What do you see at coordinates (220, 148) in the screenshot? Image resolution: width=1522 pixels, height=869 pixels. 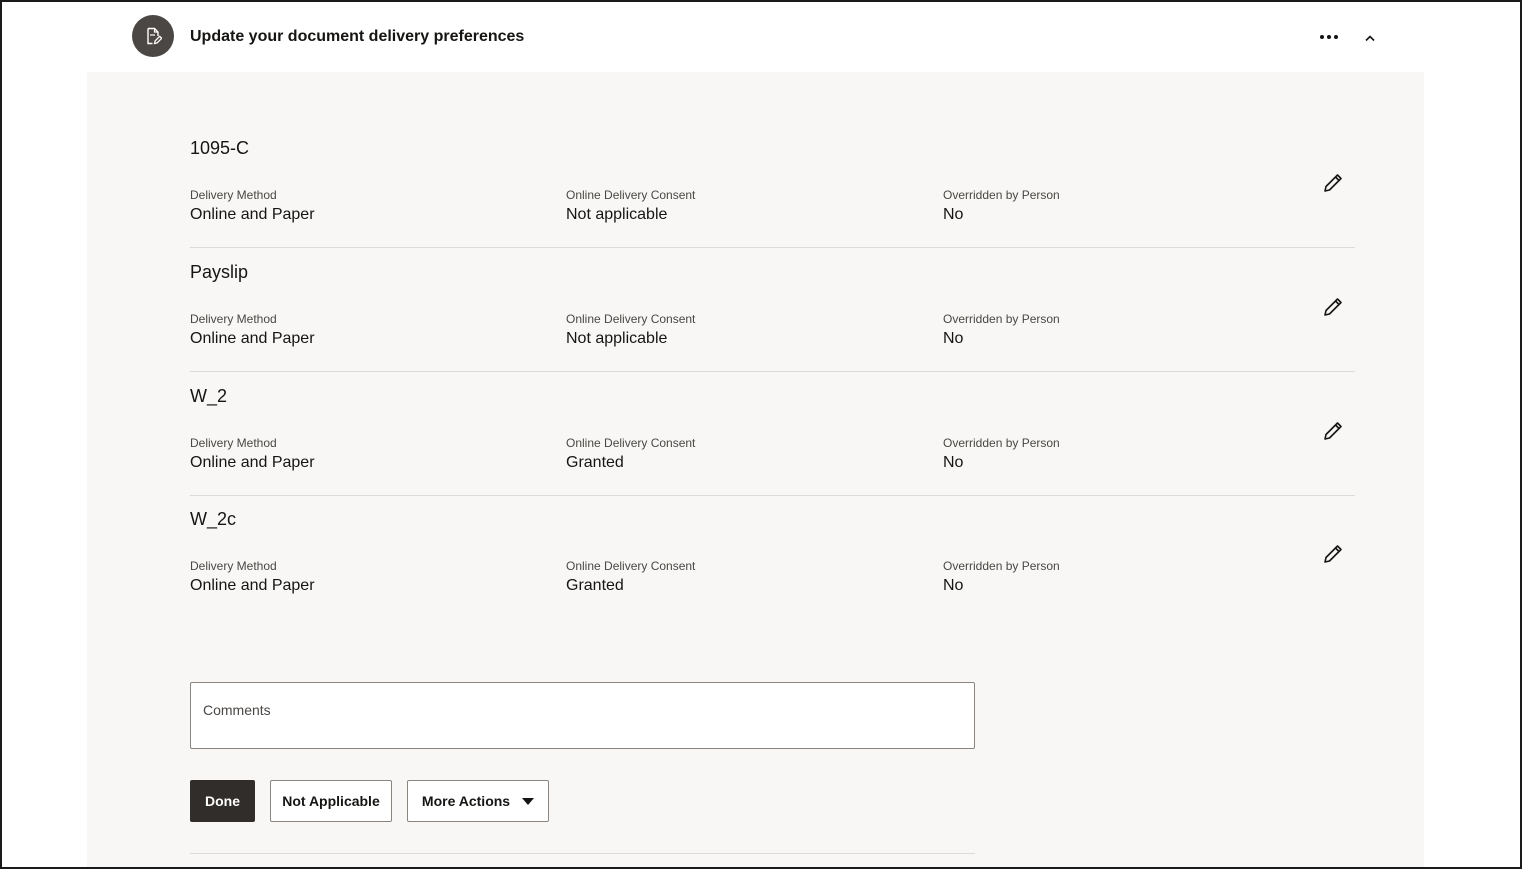 I see `document-name: 1095-C` at bounding box center [220, 148].